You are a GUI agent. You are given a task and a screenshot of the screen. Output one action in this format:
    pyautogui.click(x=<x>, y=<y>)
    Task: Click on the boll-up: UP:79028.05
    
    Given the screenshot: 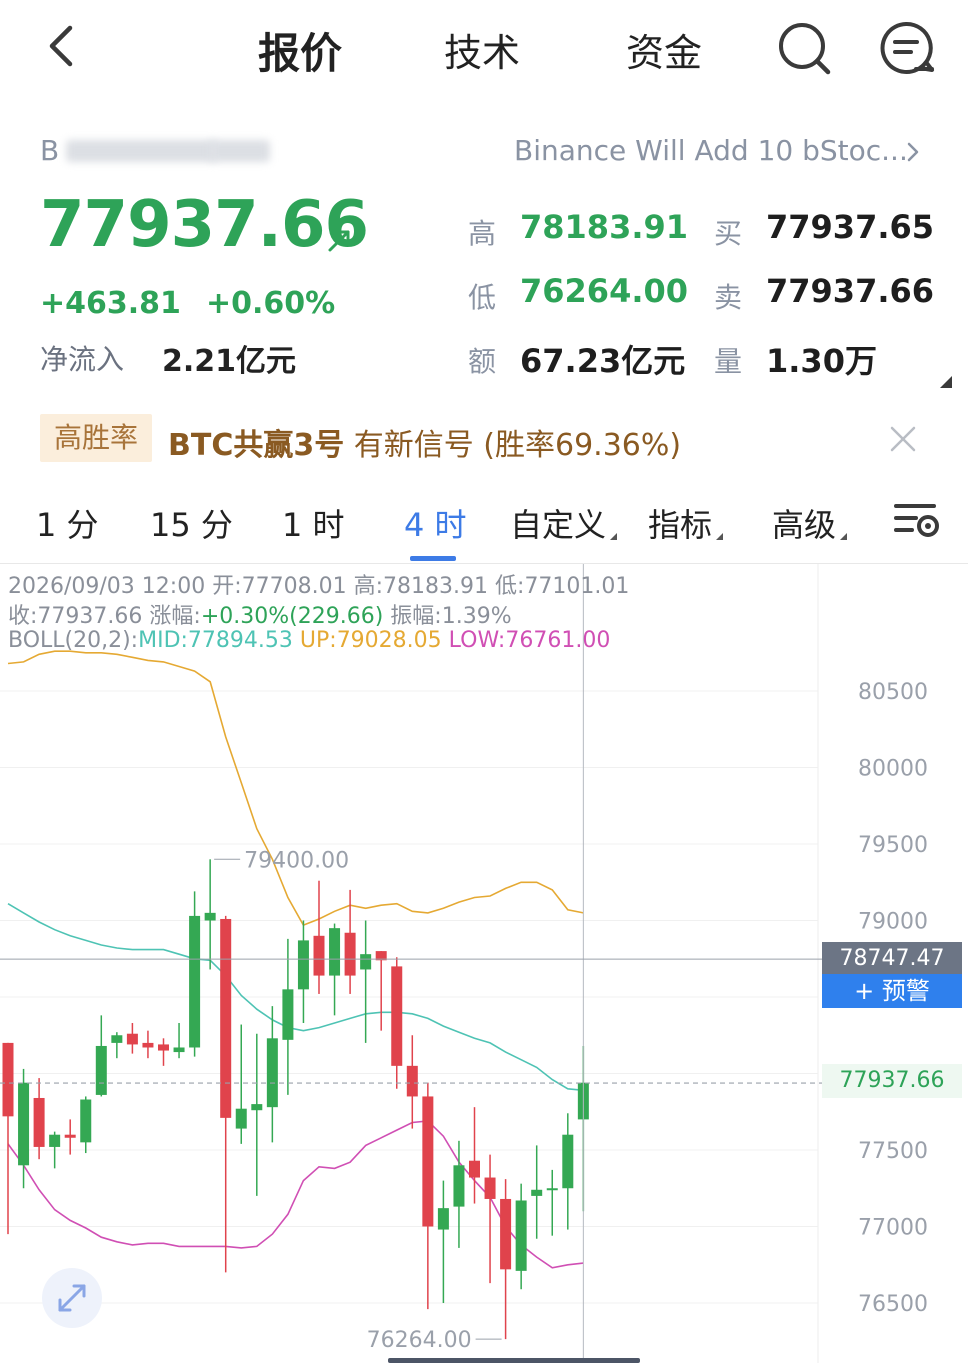 What is the action you would take?
    pyautogui.click(x=370, y=640)
    